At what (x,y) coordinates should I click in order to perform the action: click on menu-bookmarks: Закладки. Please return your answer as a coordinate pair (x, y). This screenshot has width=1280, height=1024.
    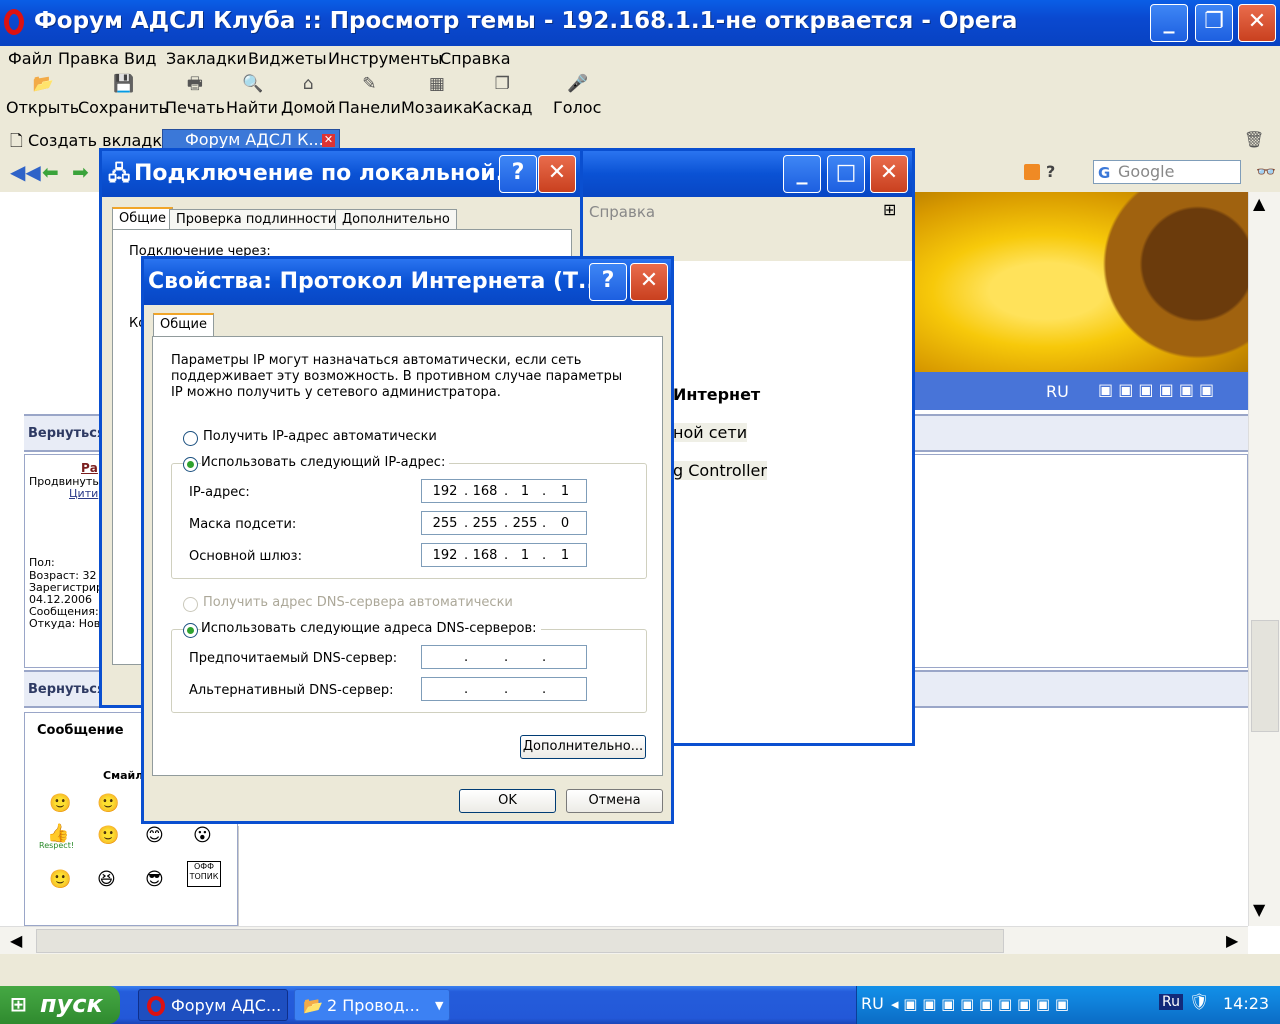
    Looking at the image, I should click on (206, 58).